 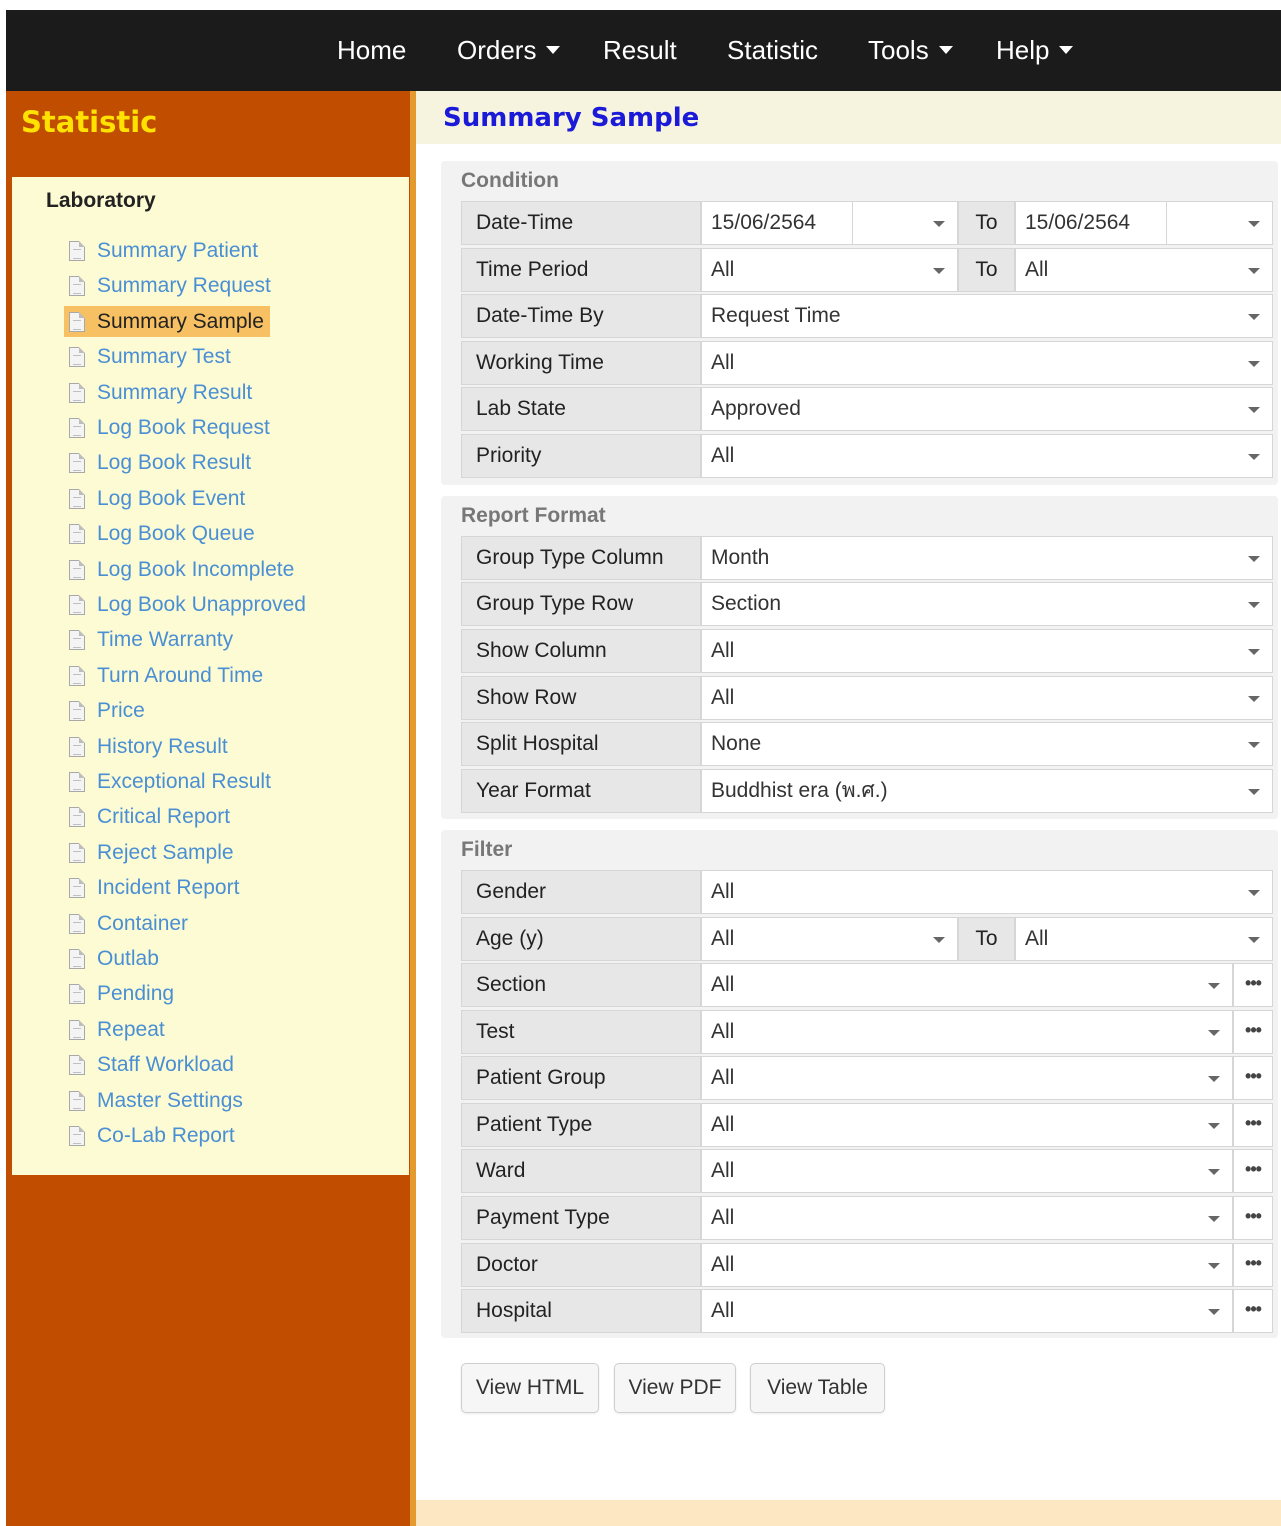 I want to click on sidebar-item-repeat: Repeat, so click(x=117, y=1029).